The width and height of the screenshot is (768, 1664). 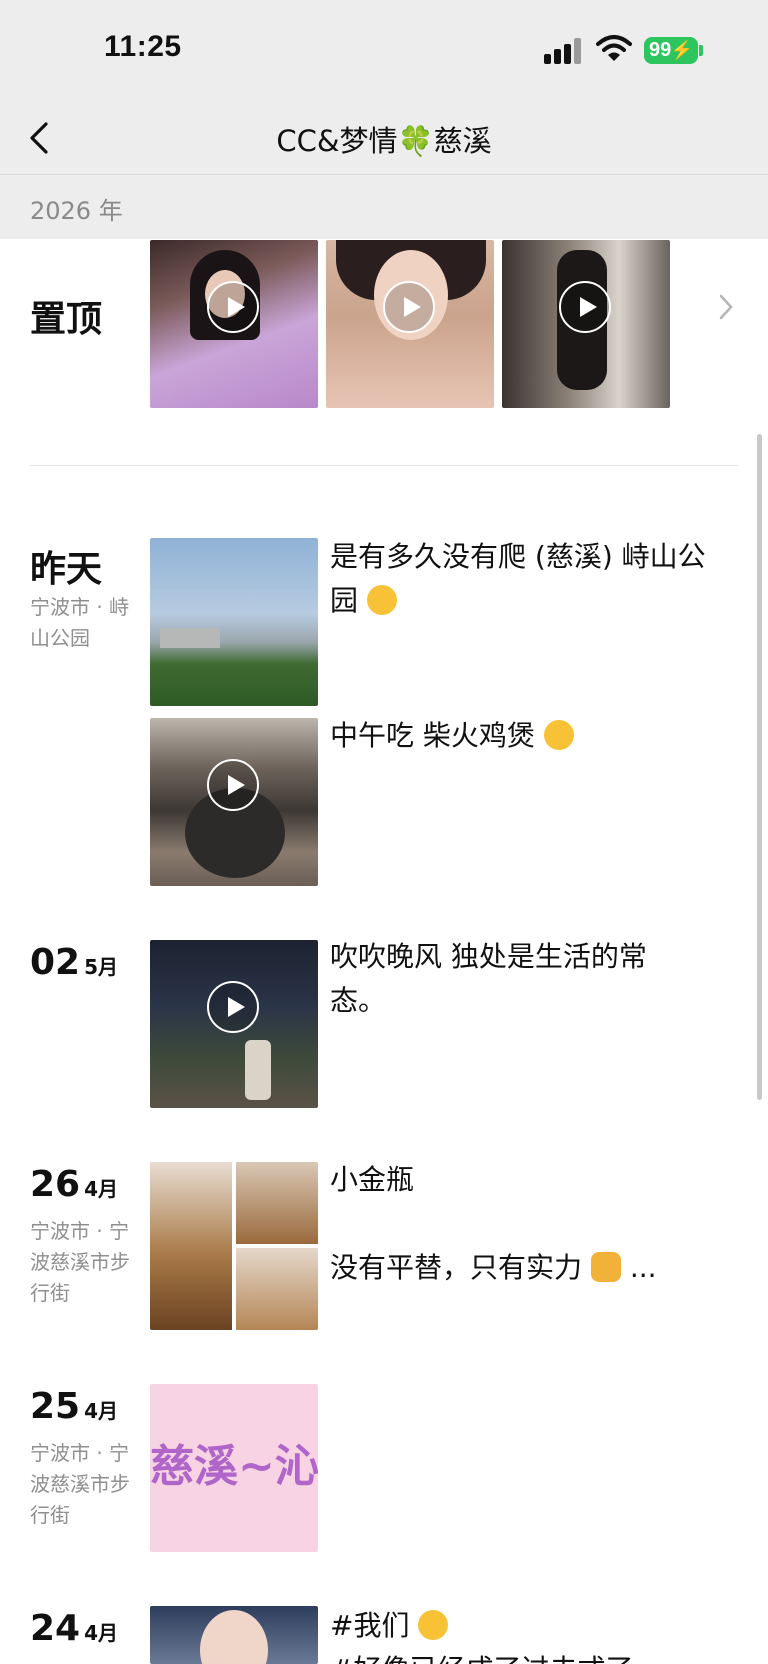 I want to click on post-caption: #我们 #好像已经成了过去式了, so click(x=520, y=1634).